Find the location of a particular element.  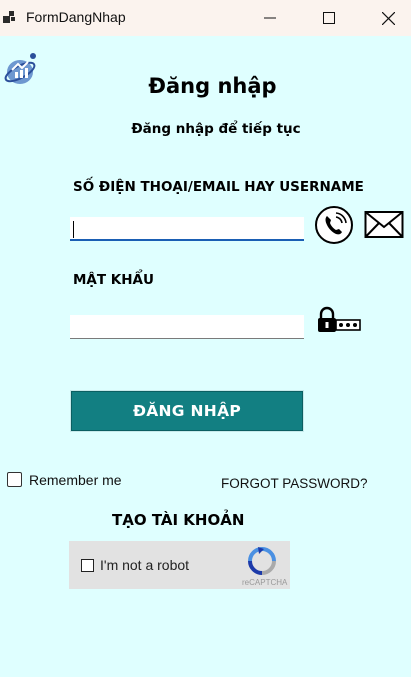

page-subtitle: Đăng nhập để tiếp tục is located at coordinates (216, 129).